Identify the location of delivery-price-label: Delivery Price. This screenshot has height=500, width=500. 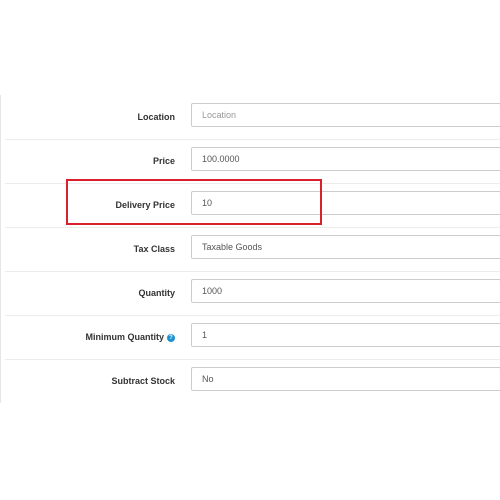
(145, 205).